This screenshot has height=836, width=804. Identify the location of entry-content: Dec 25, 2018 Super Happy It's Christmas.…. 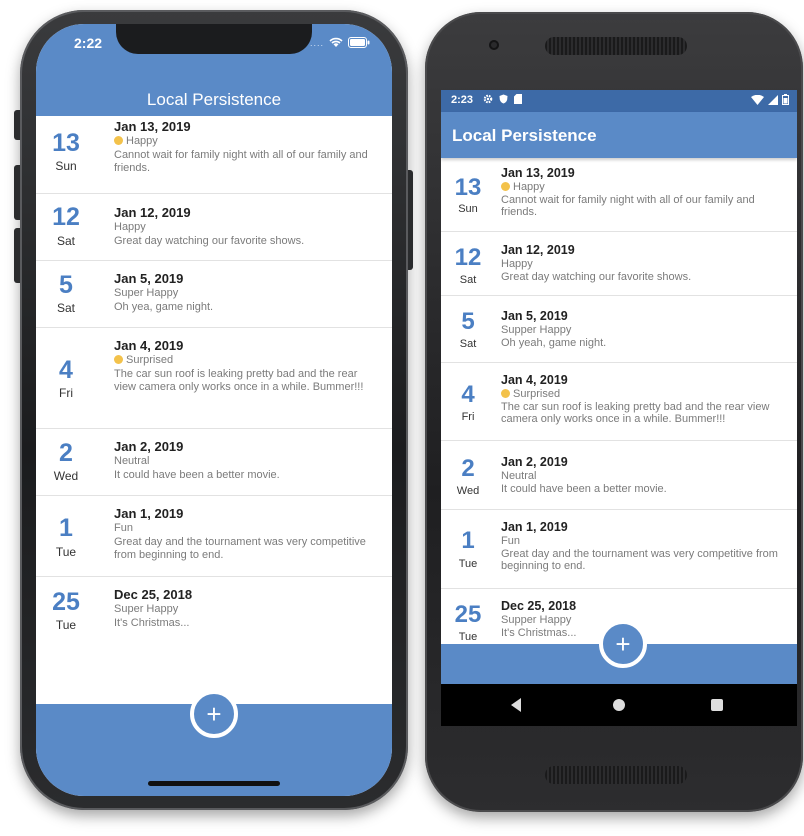
(248, 608).